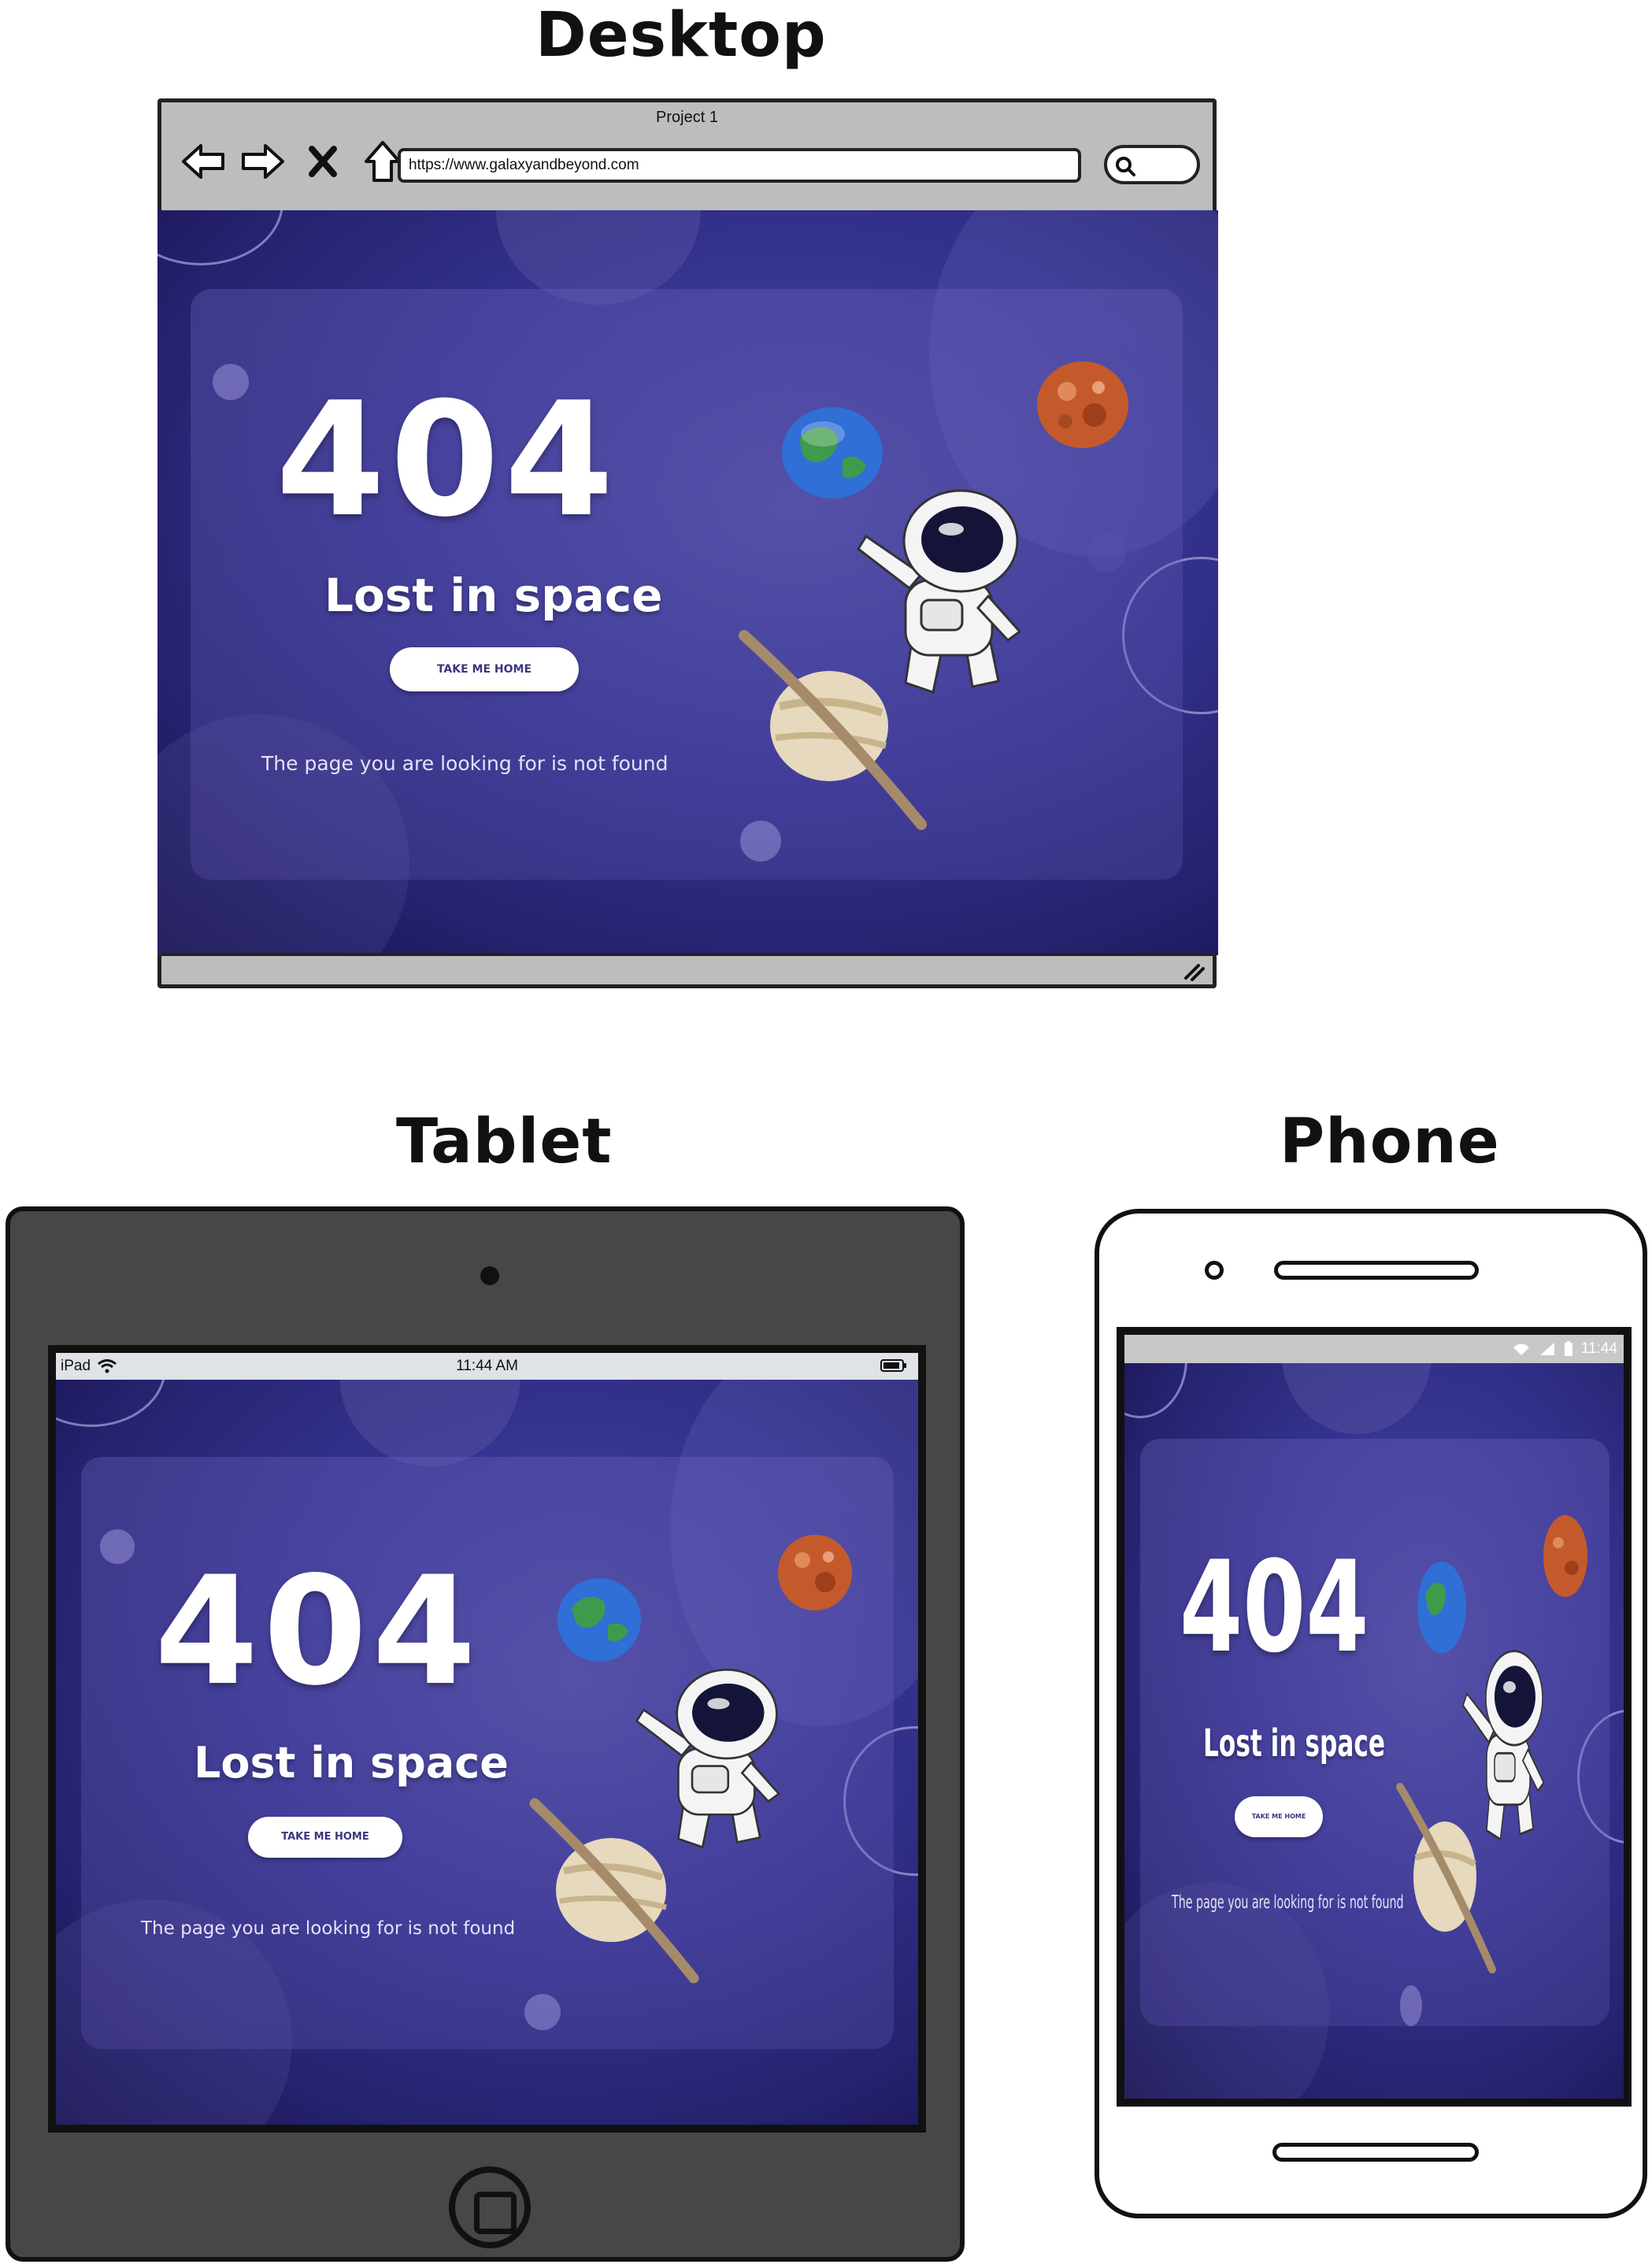 This screenshot has height=2268, width=1652. What do you see at coordinates (687, 117) in the screenshot?
I see `browser-tab-title: Project 1` at bounding box center [687, 117].